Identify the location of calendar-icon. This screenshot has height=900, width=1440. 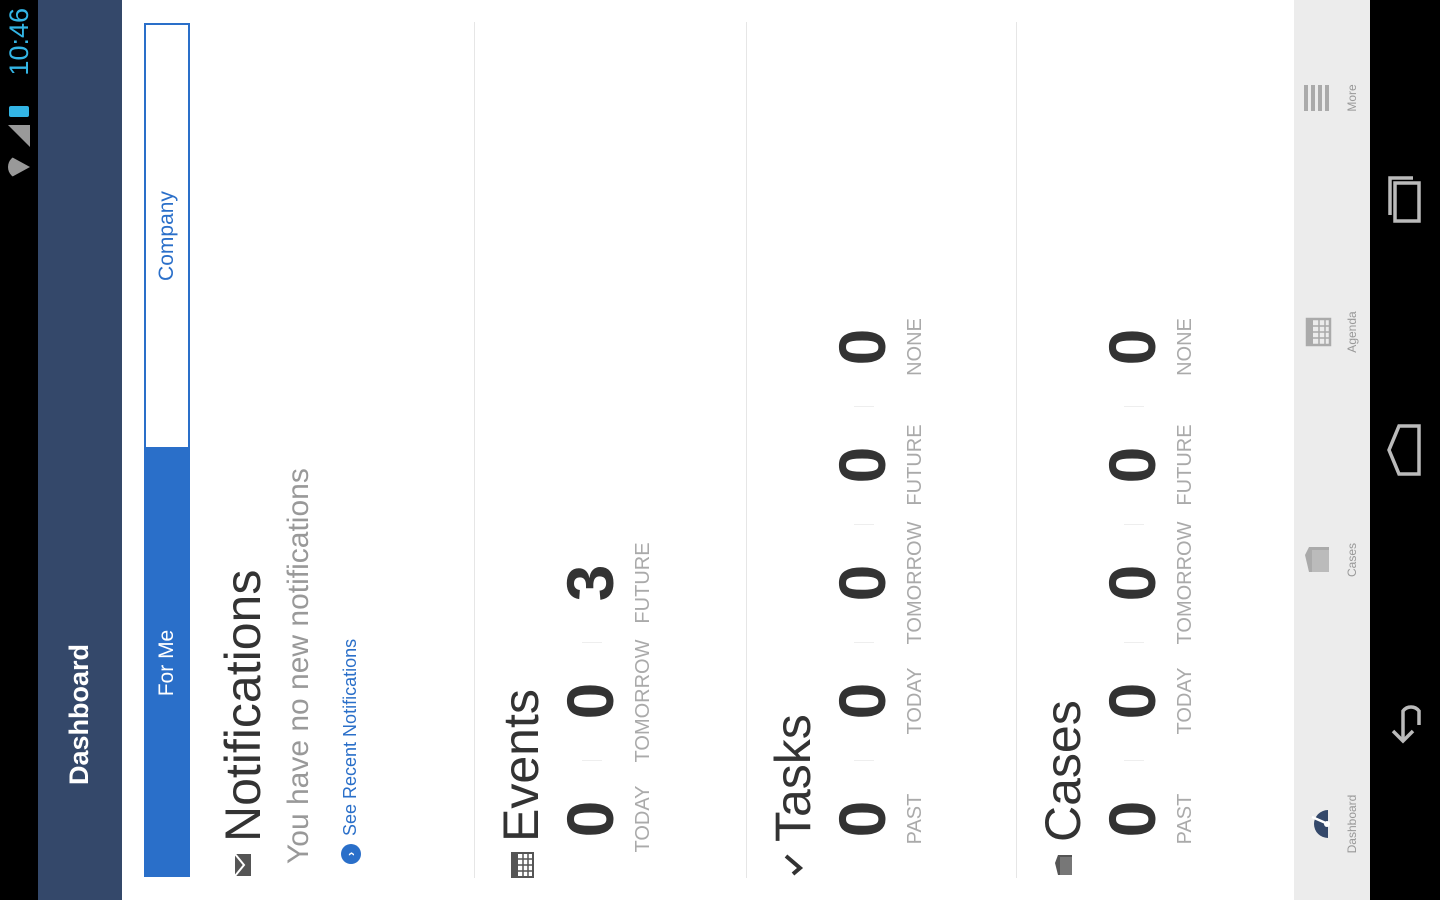
(521, 865).